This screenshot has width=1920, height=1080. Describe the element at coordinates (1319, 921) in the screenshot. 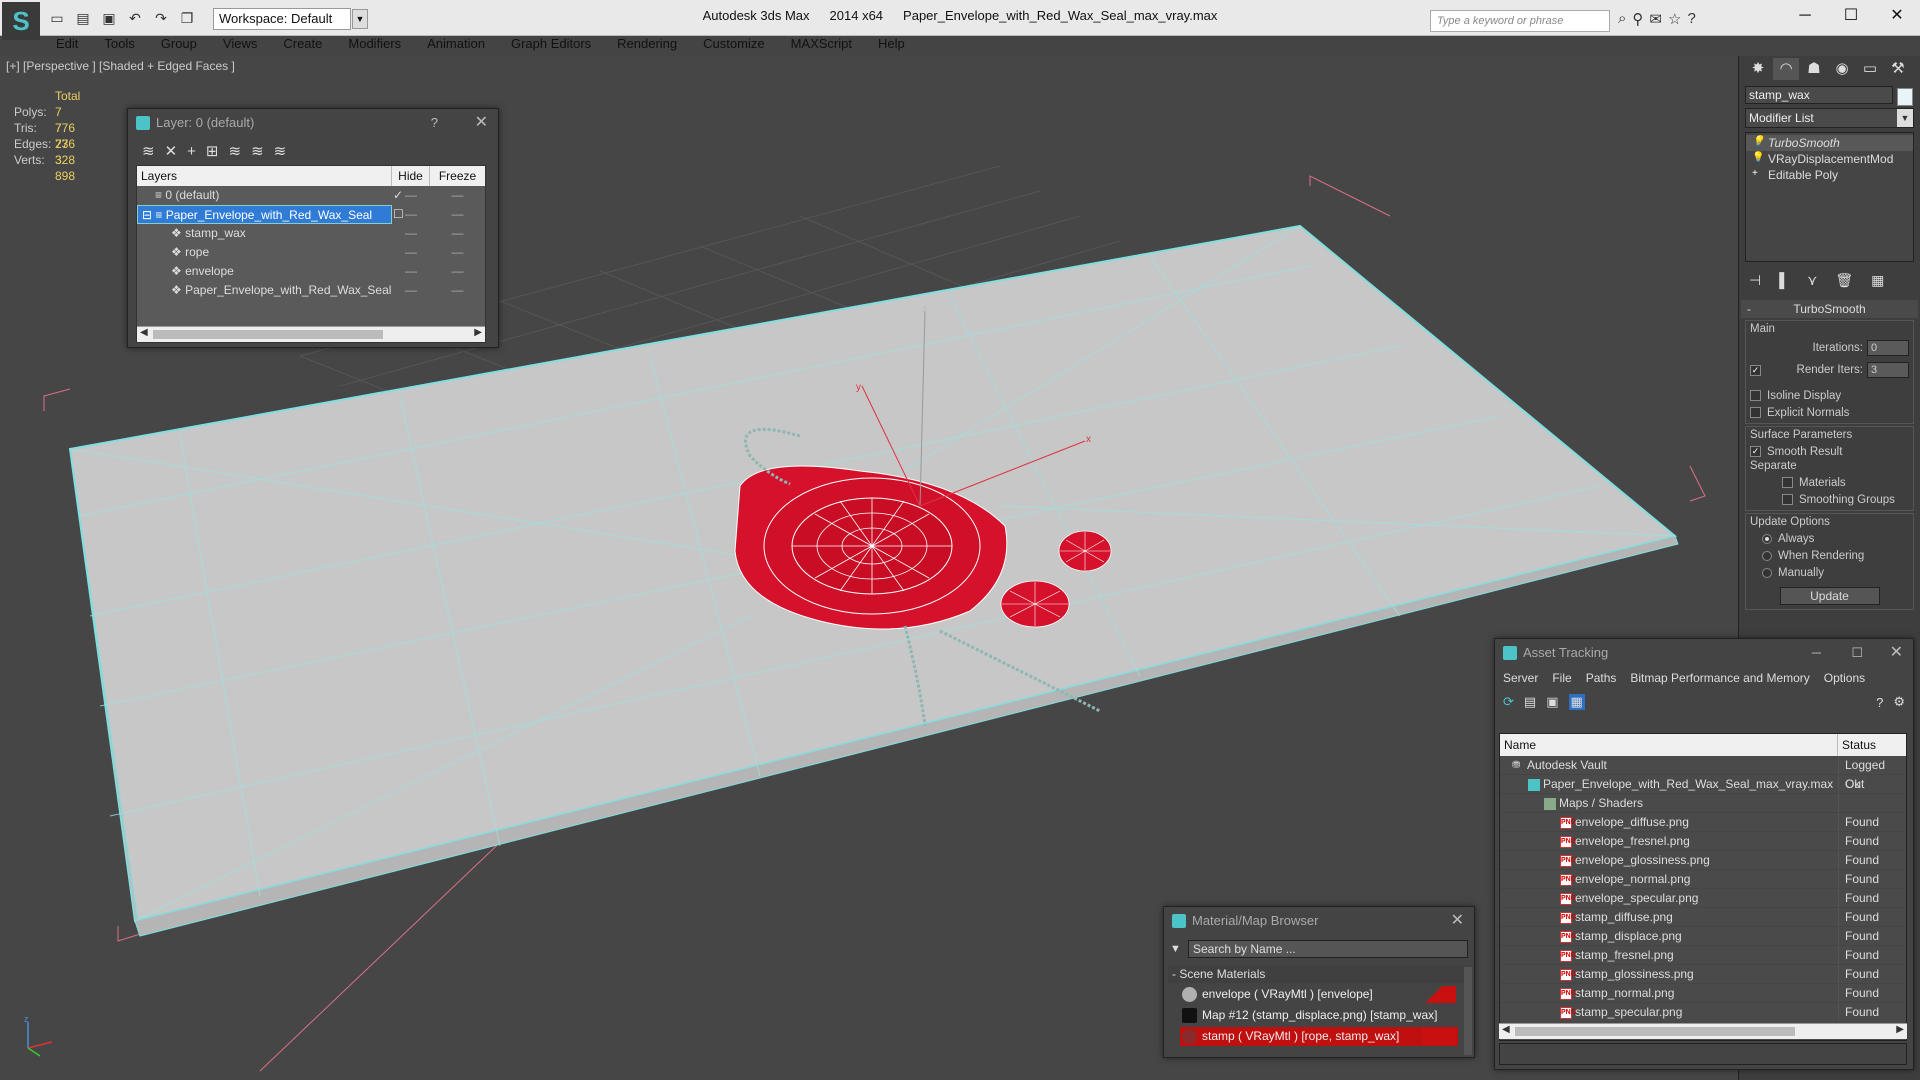

I see `material-browser-titlebar: Material/Map Browser ✕` at that location.